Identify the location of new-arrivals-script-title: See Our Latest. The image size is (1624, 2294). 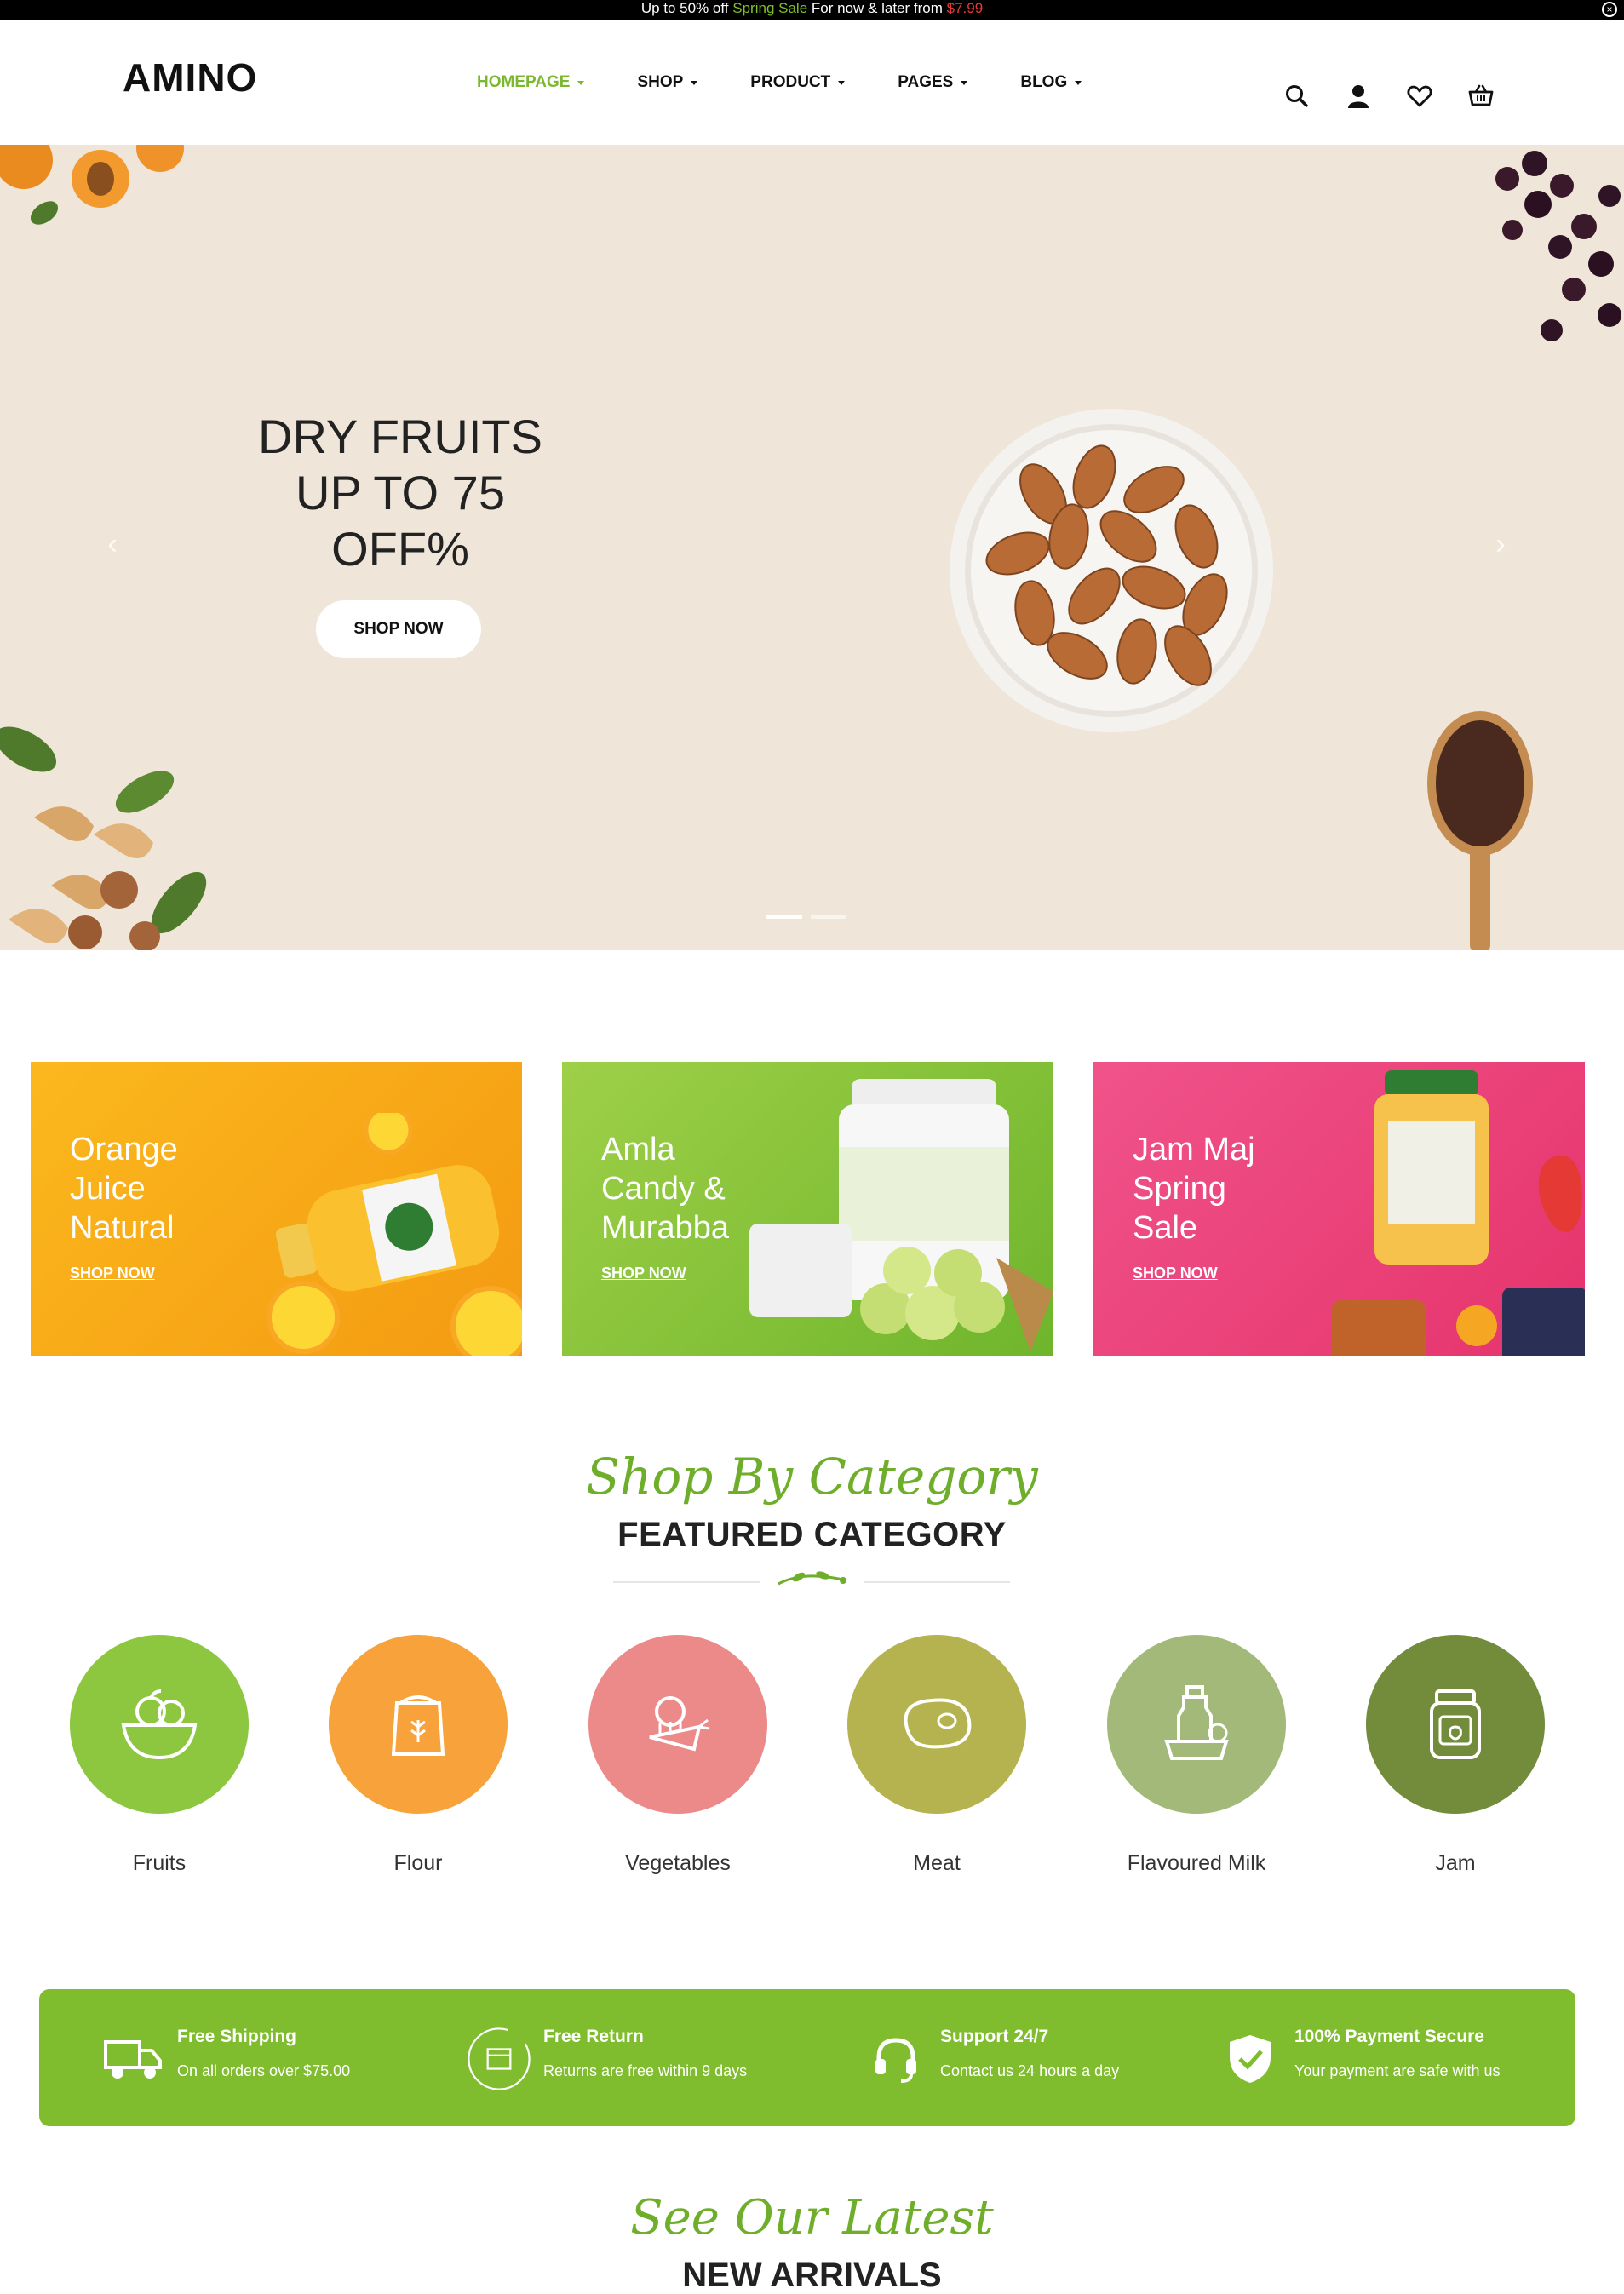
(812, 2217).